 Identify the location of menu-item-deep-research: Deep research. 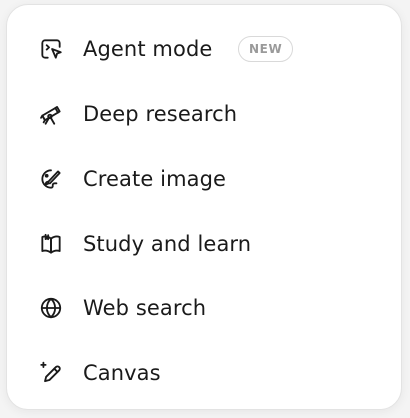
(204, 114).